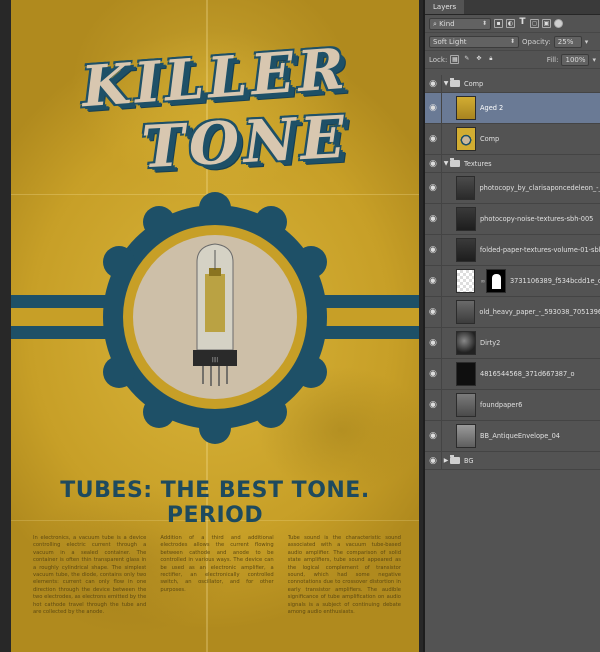 Image resolution: width=600 pixels, height=652 pixels. What do you see at coordinates (215, 503) in the screenshot?
I see `poster-tagline: TUBES: THE BEST TONE. PERIOD` at bounding box center [215, 503].